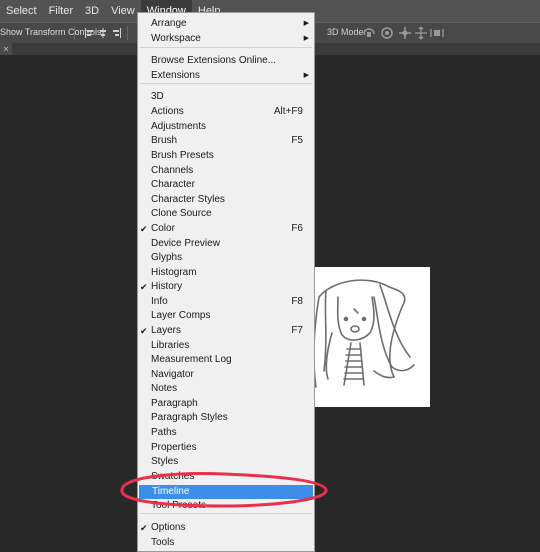 The image size is (540, 552). I want to click on menu-item-shortcut: F7, so click(297, 330).